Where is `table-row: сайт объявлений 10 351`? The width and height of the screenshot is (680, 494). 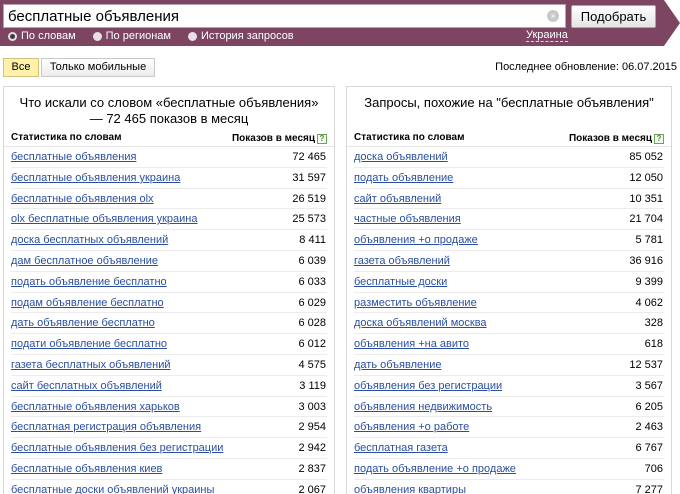 table-row: сайт объявлений 10 351 is located at coordinates (509, 199).